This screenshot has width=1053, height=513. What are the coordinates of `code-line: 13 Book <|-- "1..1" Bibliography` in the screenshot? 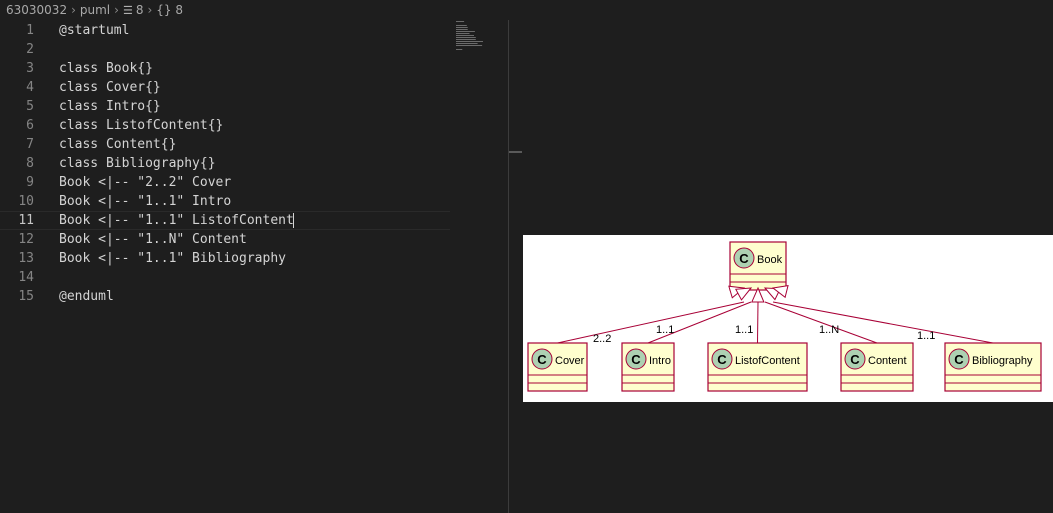 It's located at (225, 258).